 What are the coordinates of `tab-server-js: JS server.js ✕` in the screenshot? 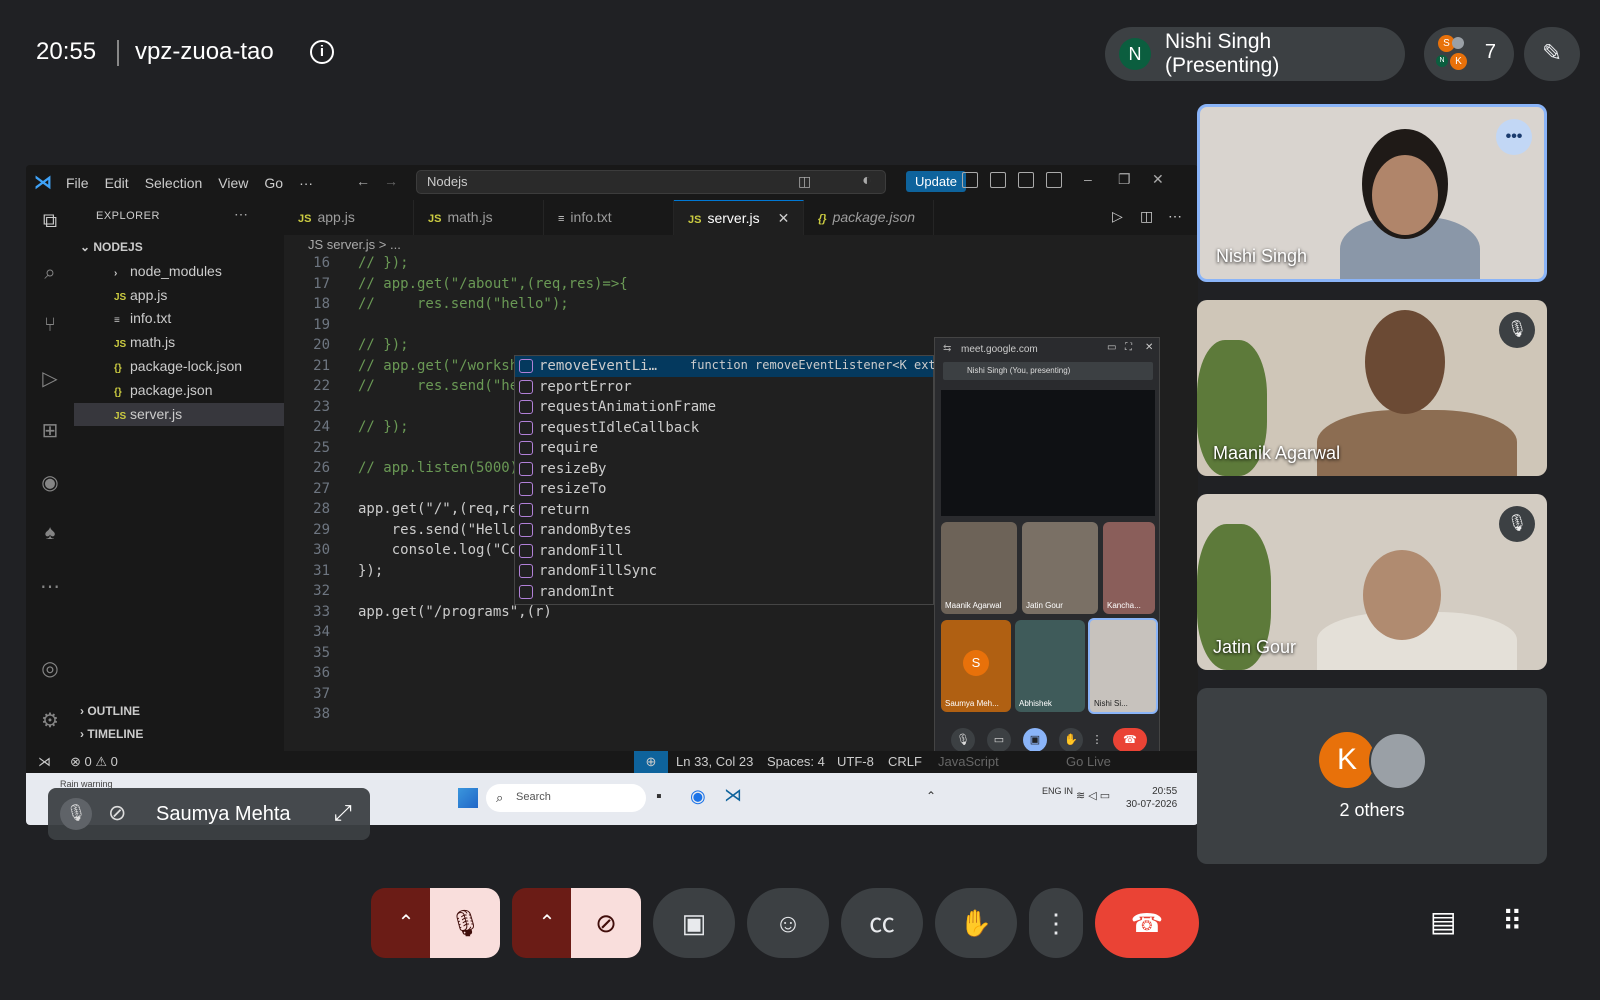 It's located at (739, 217).